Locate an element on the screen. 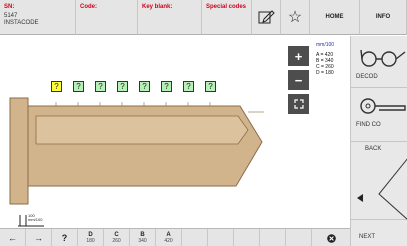 This screenshot has height=246, width=407. next-button: NEXT is located at coordinates (379, 233).